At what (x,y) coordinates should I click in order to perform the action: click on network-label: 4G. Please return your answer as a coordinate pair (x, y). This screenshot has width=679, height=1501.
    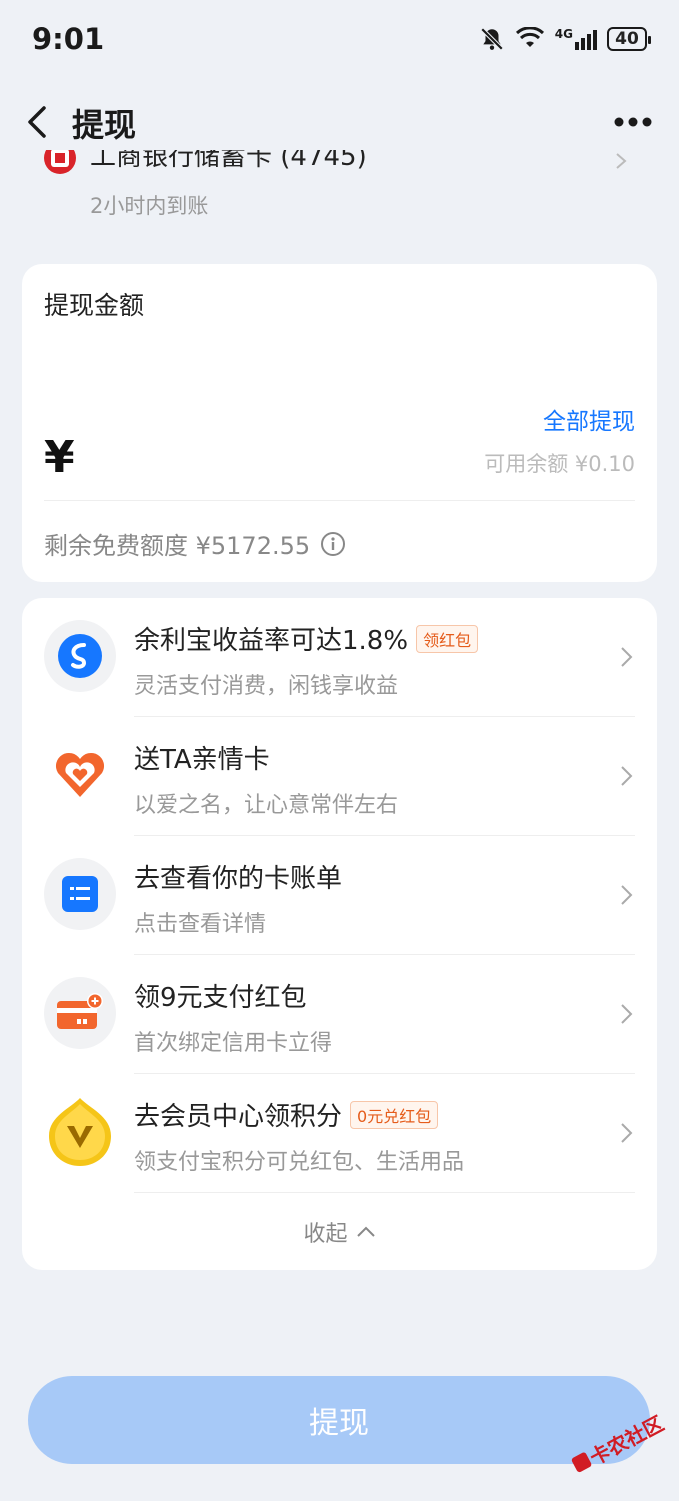
    Looking at the image, I should click on (563, 34).